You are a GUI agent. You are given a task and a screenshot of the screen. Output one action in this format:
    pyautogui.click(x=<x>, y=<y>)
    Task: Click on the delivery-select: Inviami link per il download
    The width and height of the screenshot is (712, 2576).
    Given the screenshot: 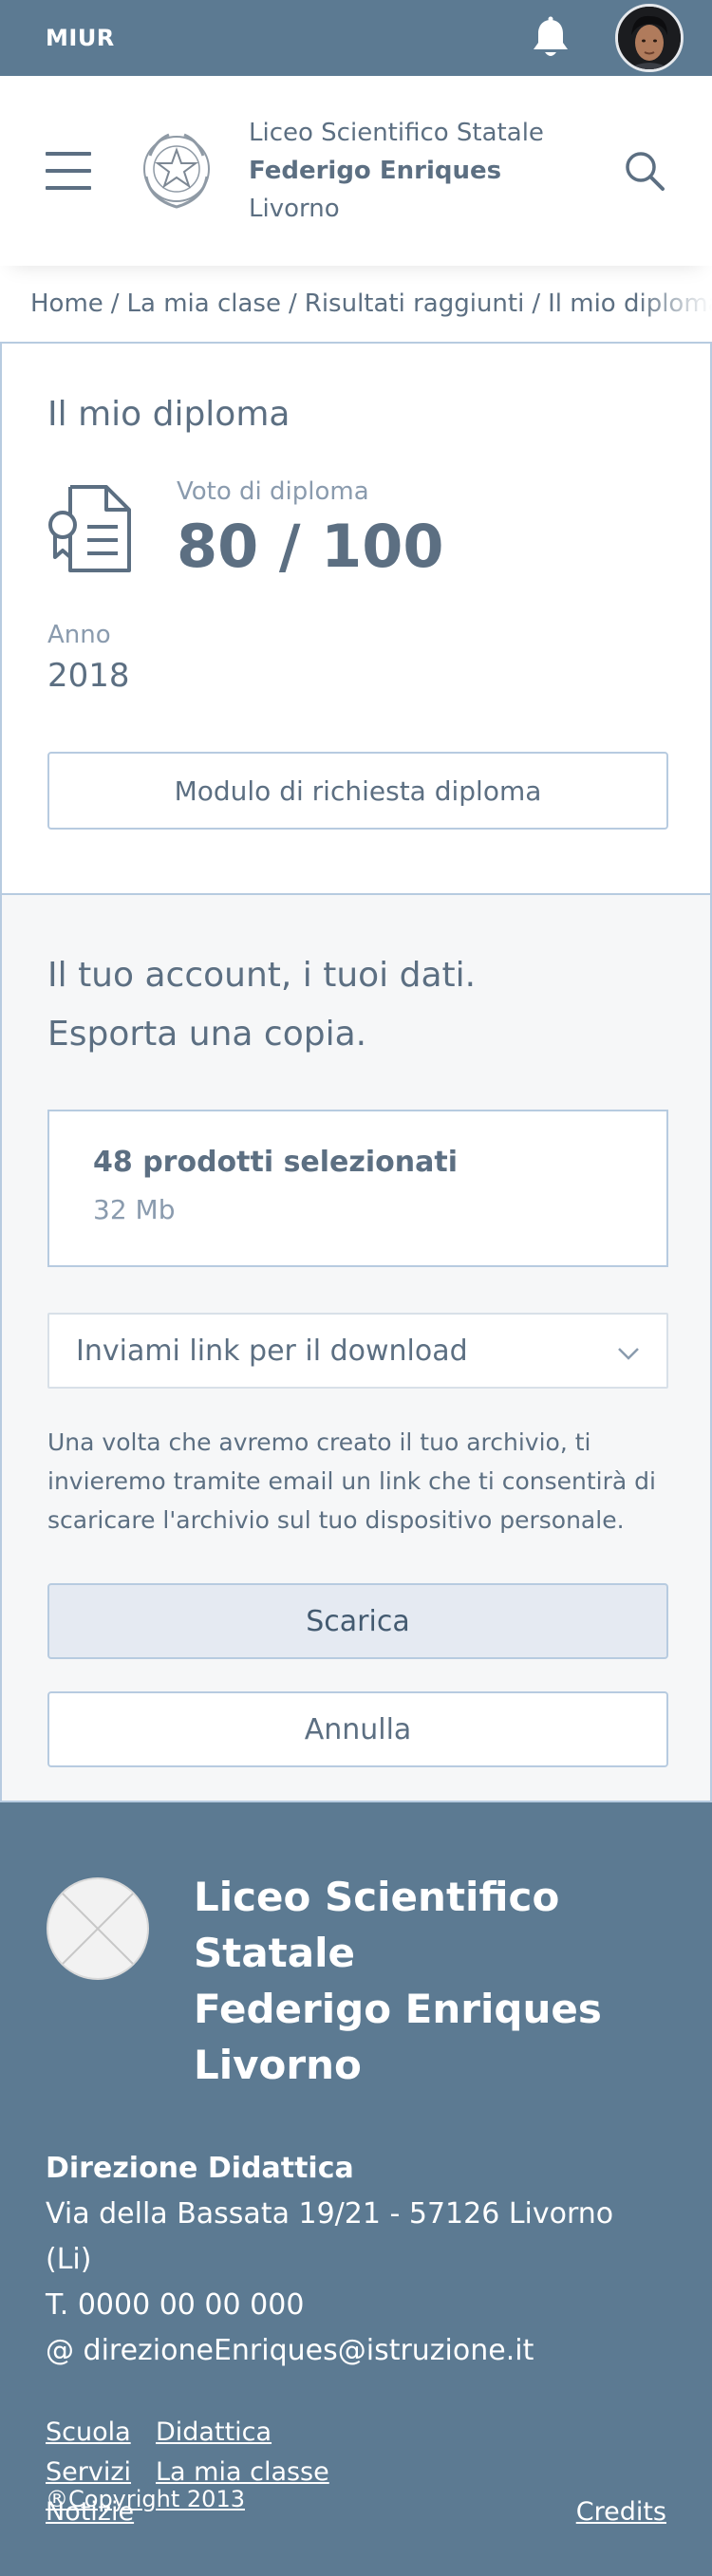 What is the action you would take?
    pyautogui.click(x=357, y=1351)
    